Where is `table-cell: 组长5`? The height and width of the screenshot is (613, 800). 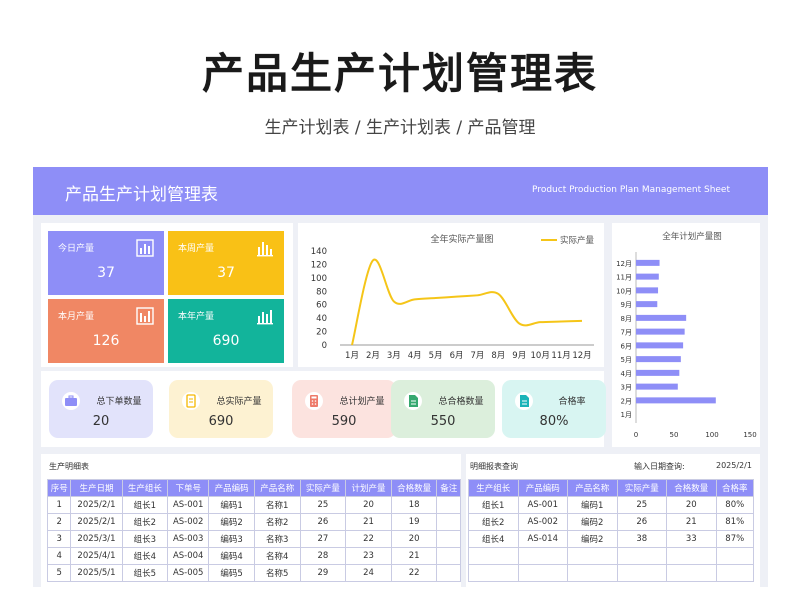 table-cell: 组长5 is located at coordinates (145, 573).